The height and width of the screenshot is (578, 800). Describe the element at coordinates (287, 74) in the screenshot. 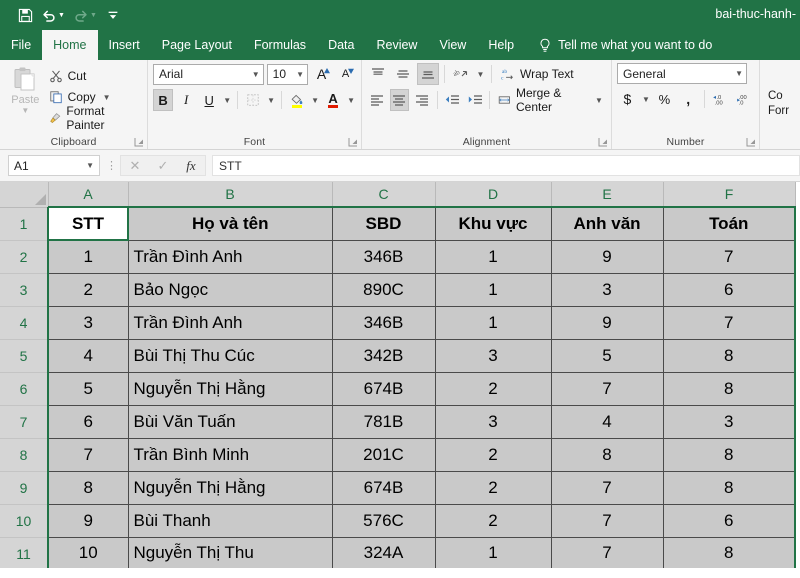

I see `font-size-combobox: 10 ▼` at that location.